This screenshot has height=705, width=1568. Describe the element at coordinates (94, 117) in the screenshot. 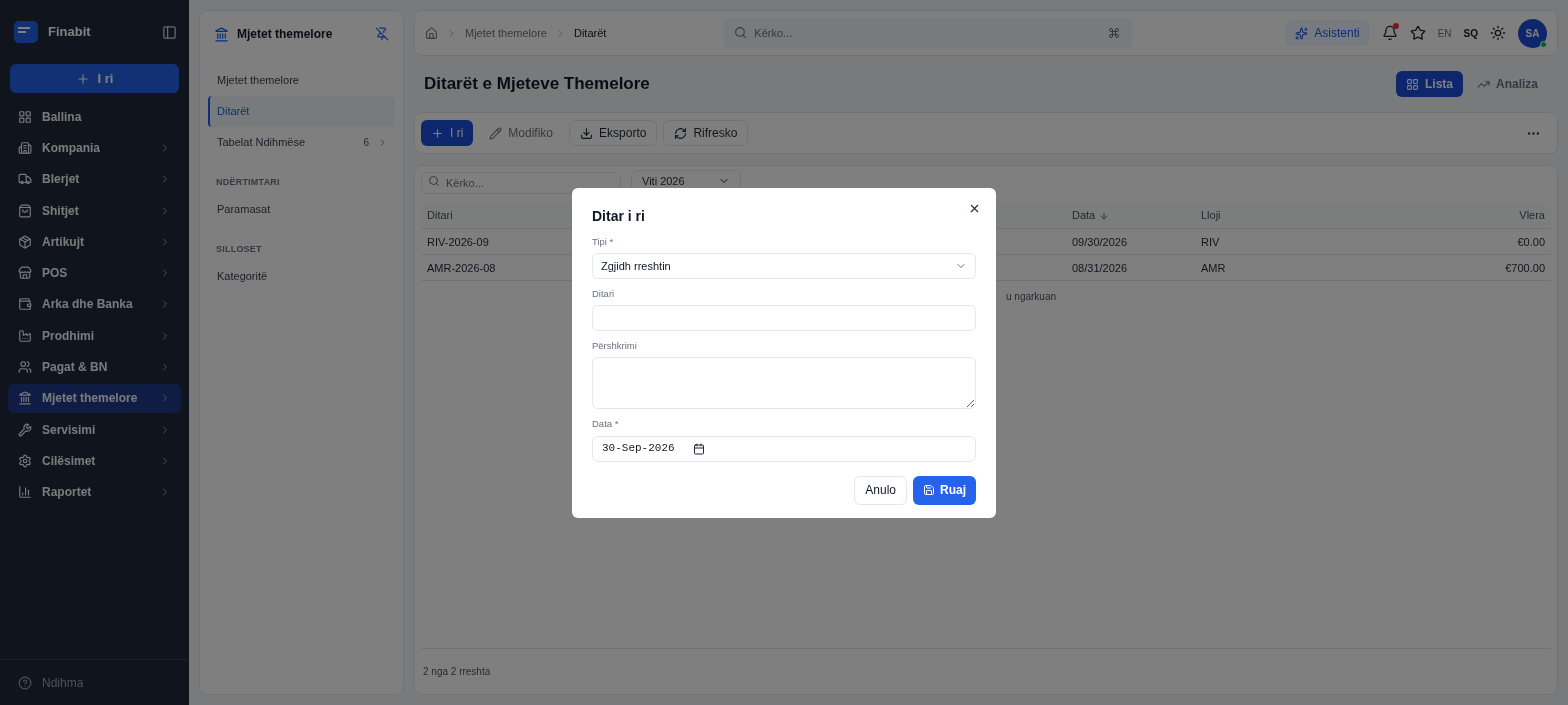

I see `nav-item: Ballina` at that location.